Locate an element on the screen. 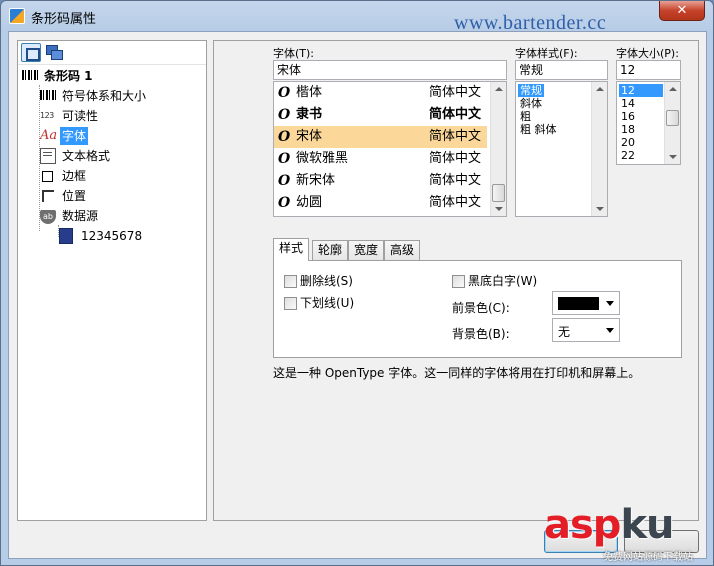 This screenshot has width=714, height=566. background-color-value: 无 is located at coordinates (564, 332).